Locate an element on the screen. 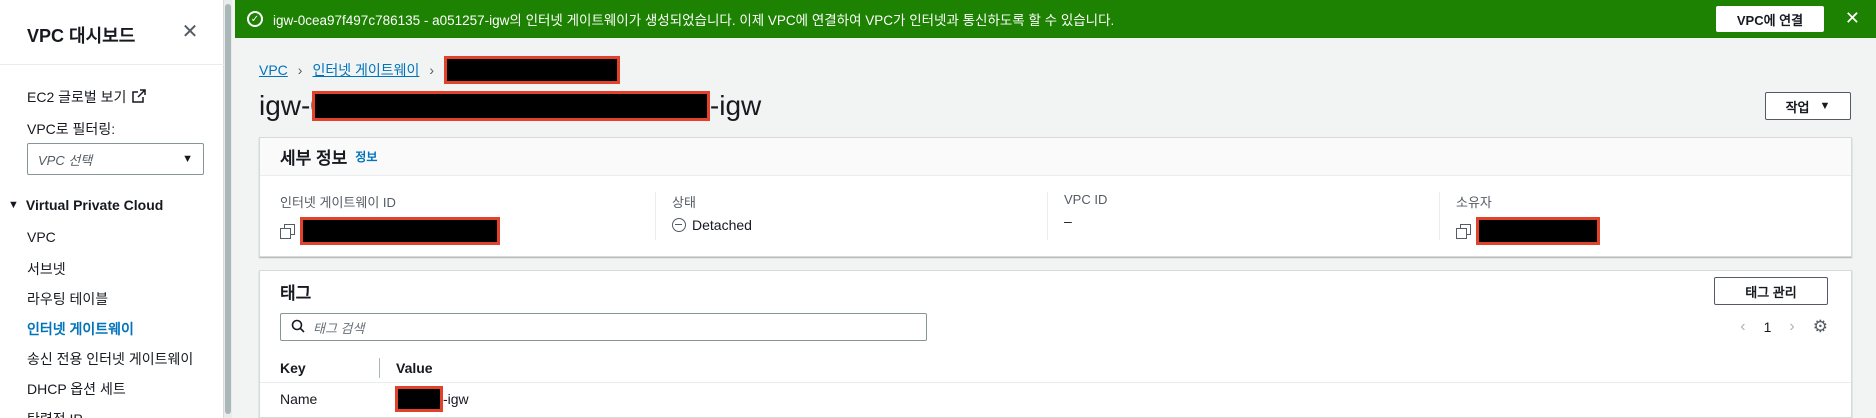 The width and height of the screenshot is (1876, 418). redacted-title-id is located at coordinates (510, 106).